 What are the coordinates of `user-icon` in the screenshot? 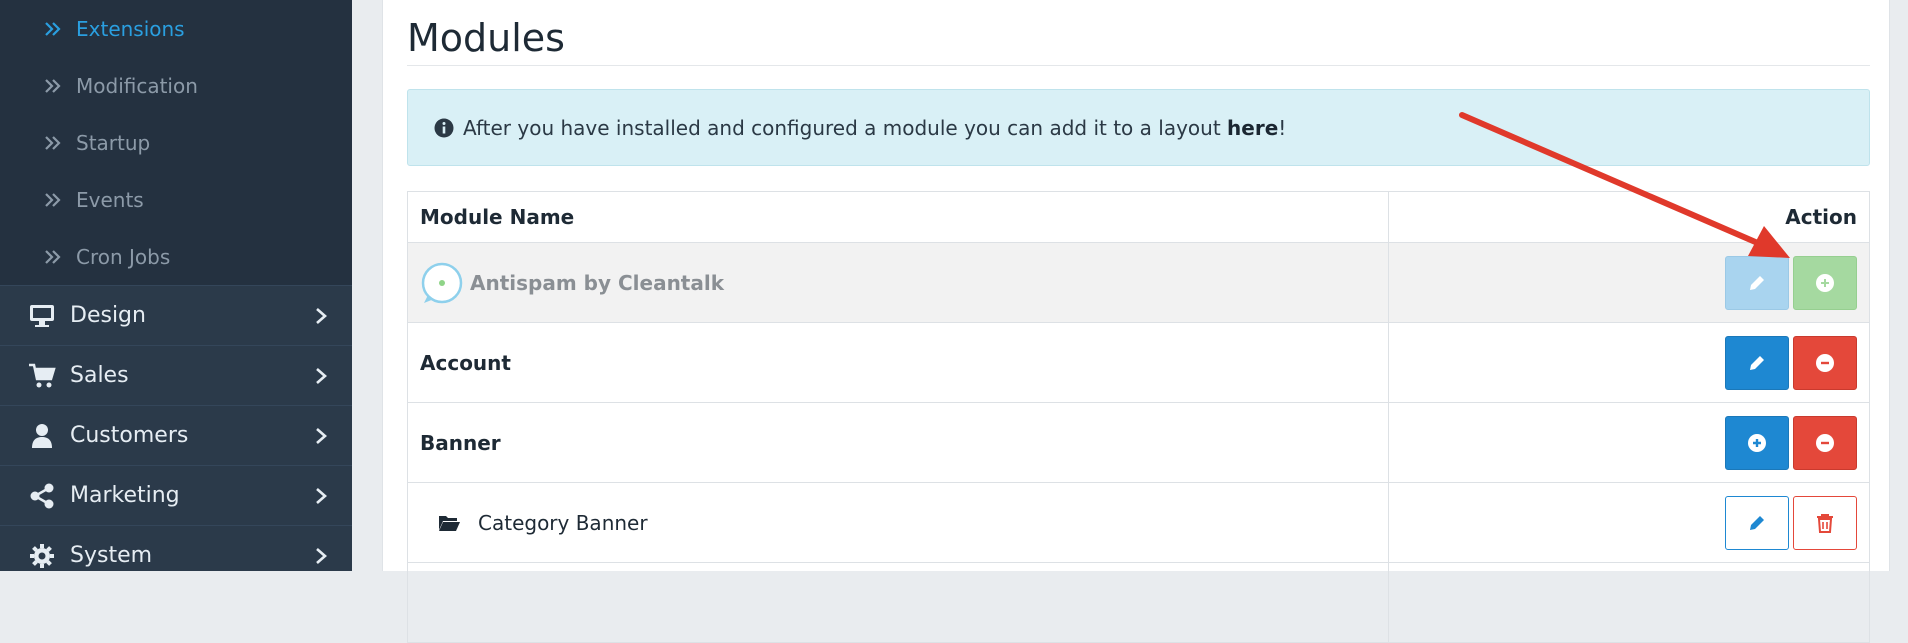 It's located at (42, 435).